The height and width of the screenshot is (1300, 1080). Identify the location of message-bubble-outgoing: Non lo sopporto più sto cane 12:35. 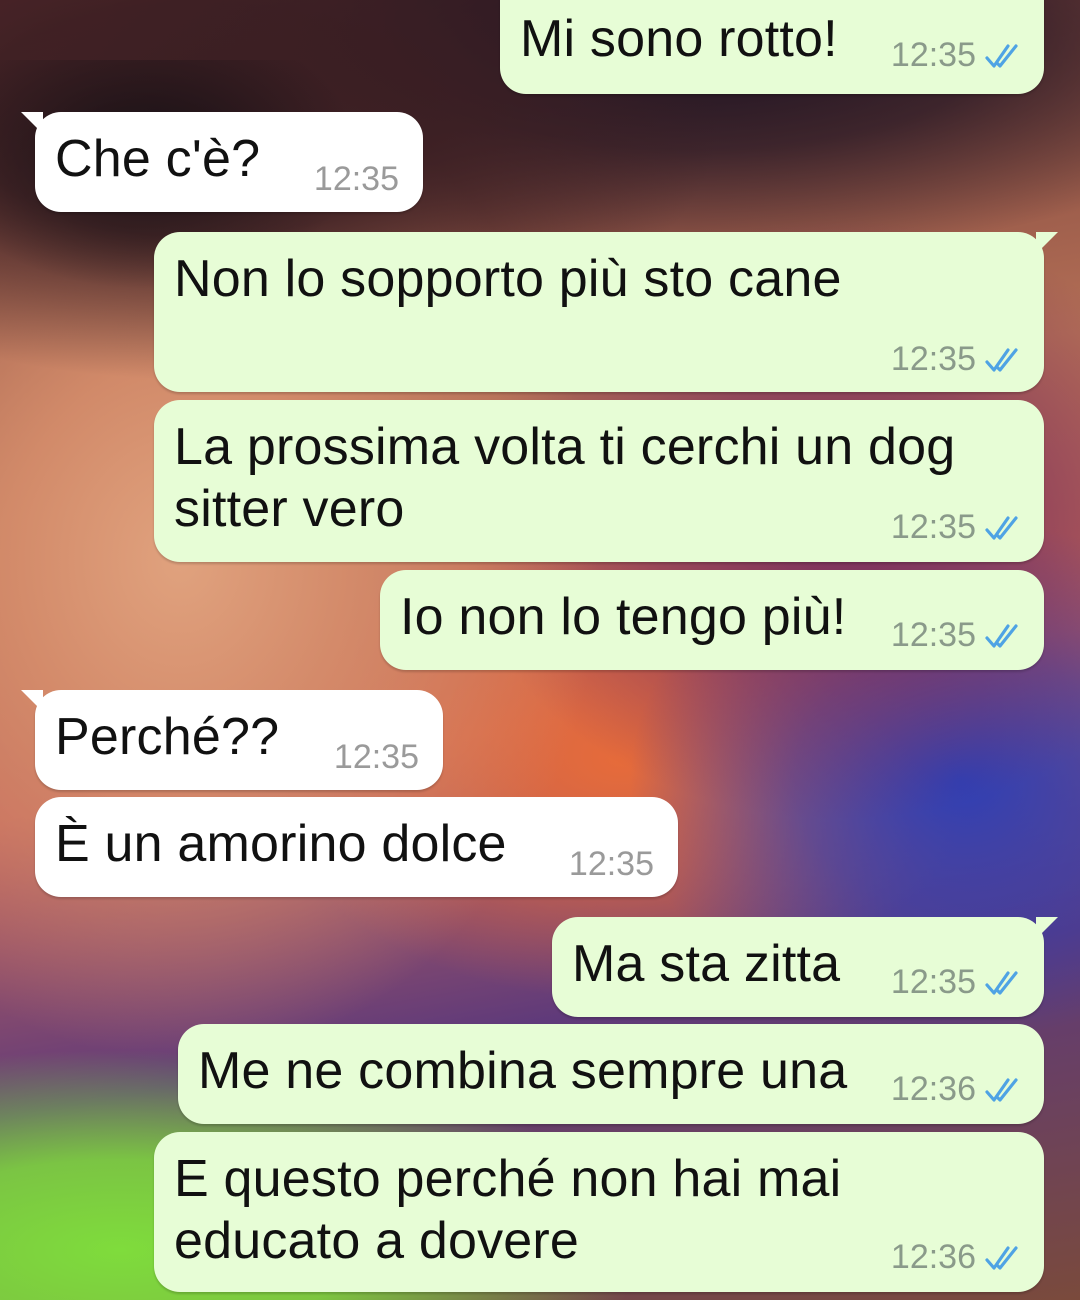
(606, 312).